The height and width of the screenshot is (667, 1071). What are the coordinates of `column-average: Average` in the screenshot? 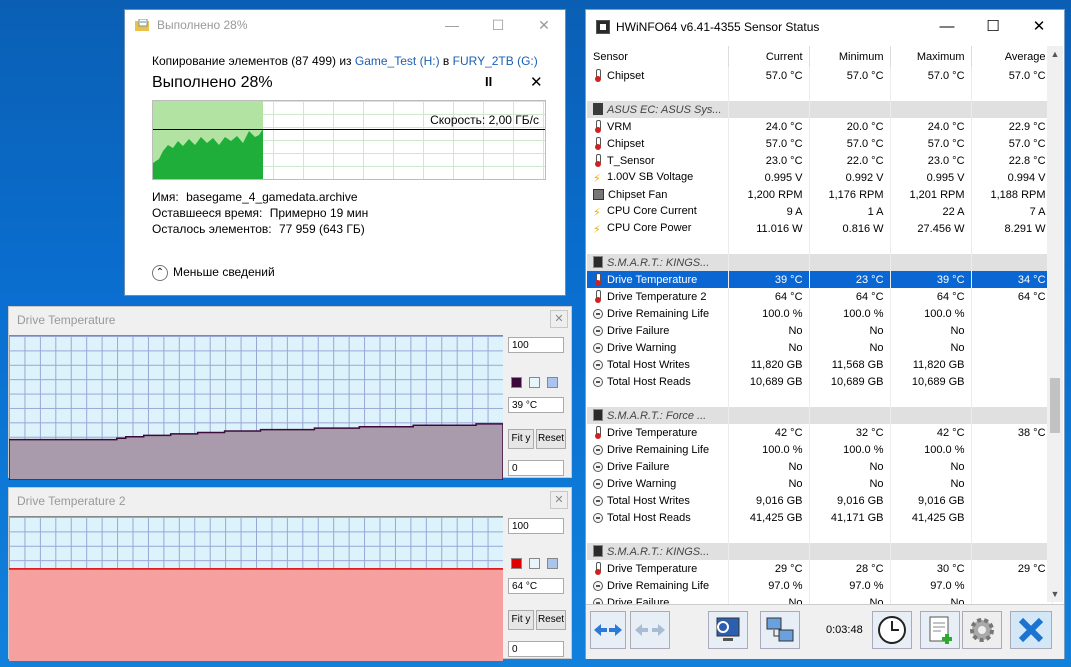 It's located at (1012, 56).